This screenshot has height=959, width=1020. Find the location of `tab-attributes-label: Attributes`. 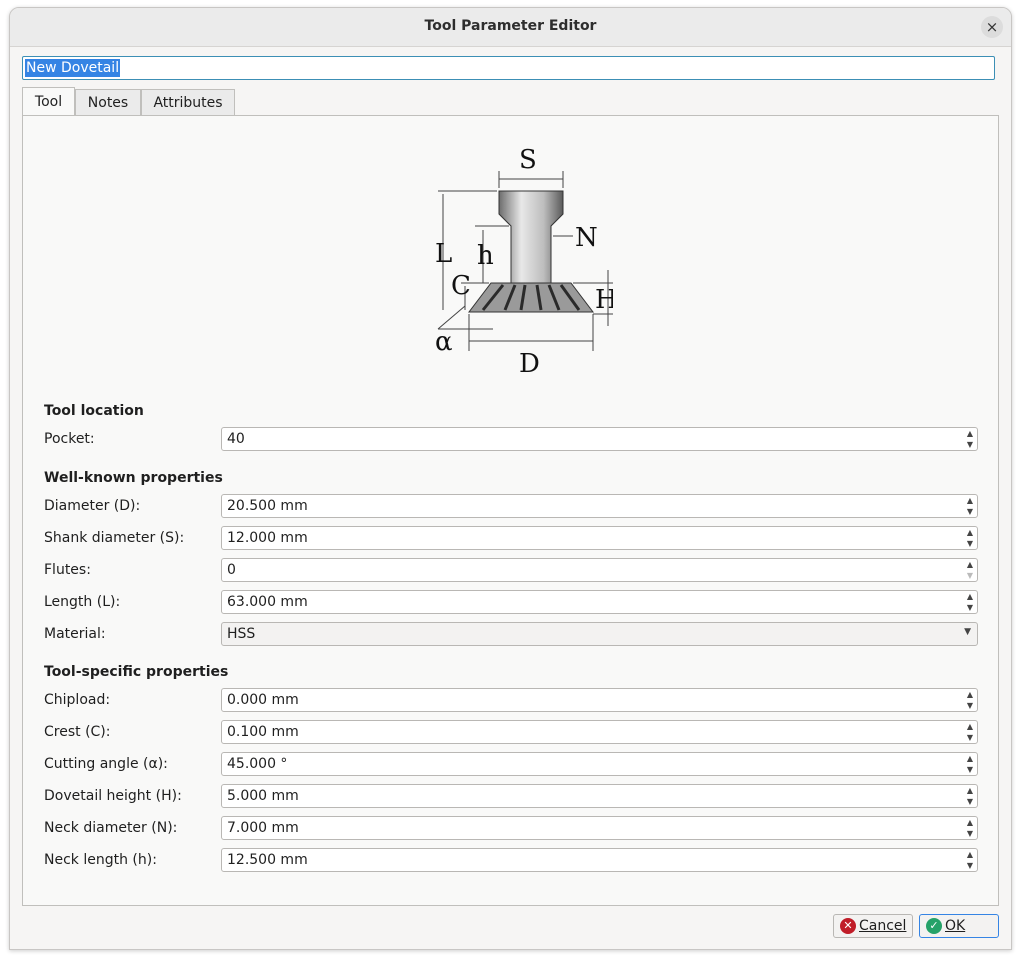

tab-attributes-label: Attributes is located at coordinates (188, 103).